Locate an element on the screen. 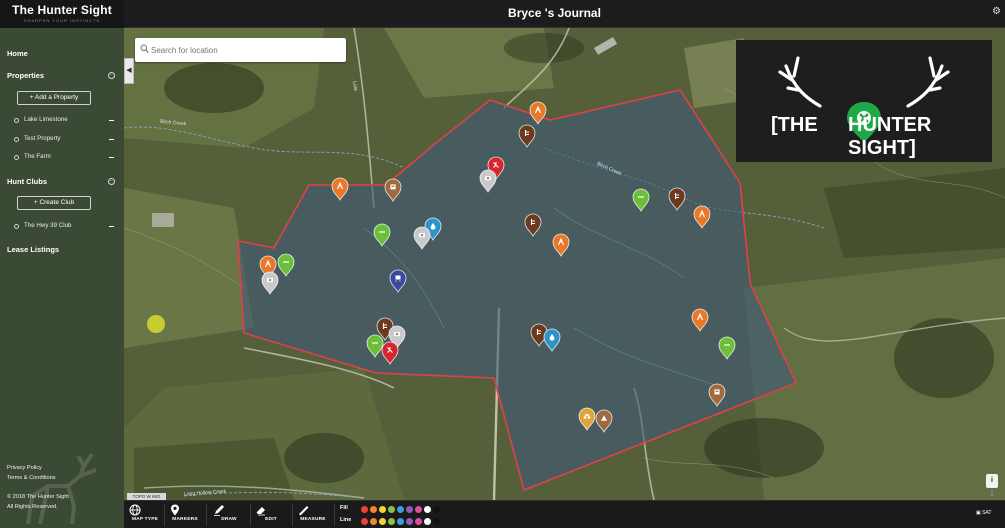  edit-button: EDIT is located at coordinates (271, 515).